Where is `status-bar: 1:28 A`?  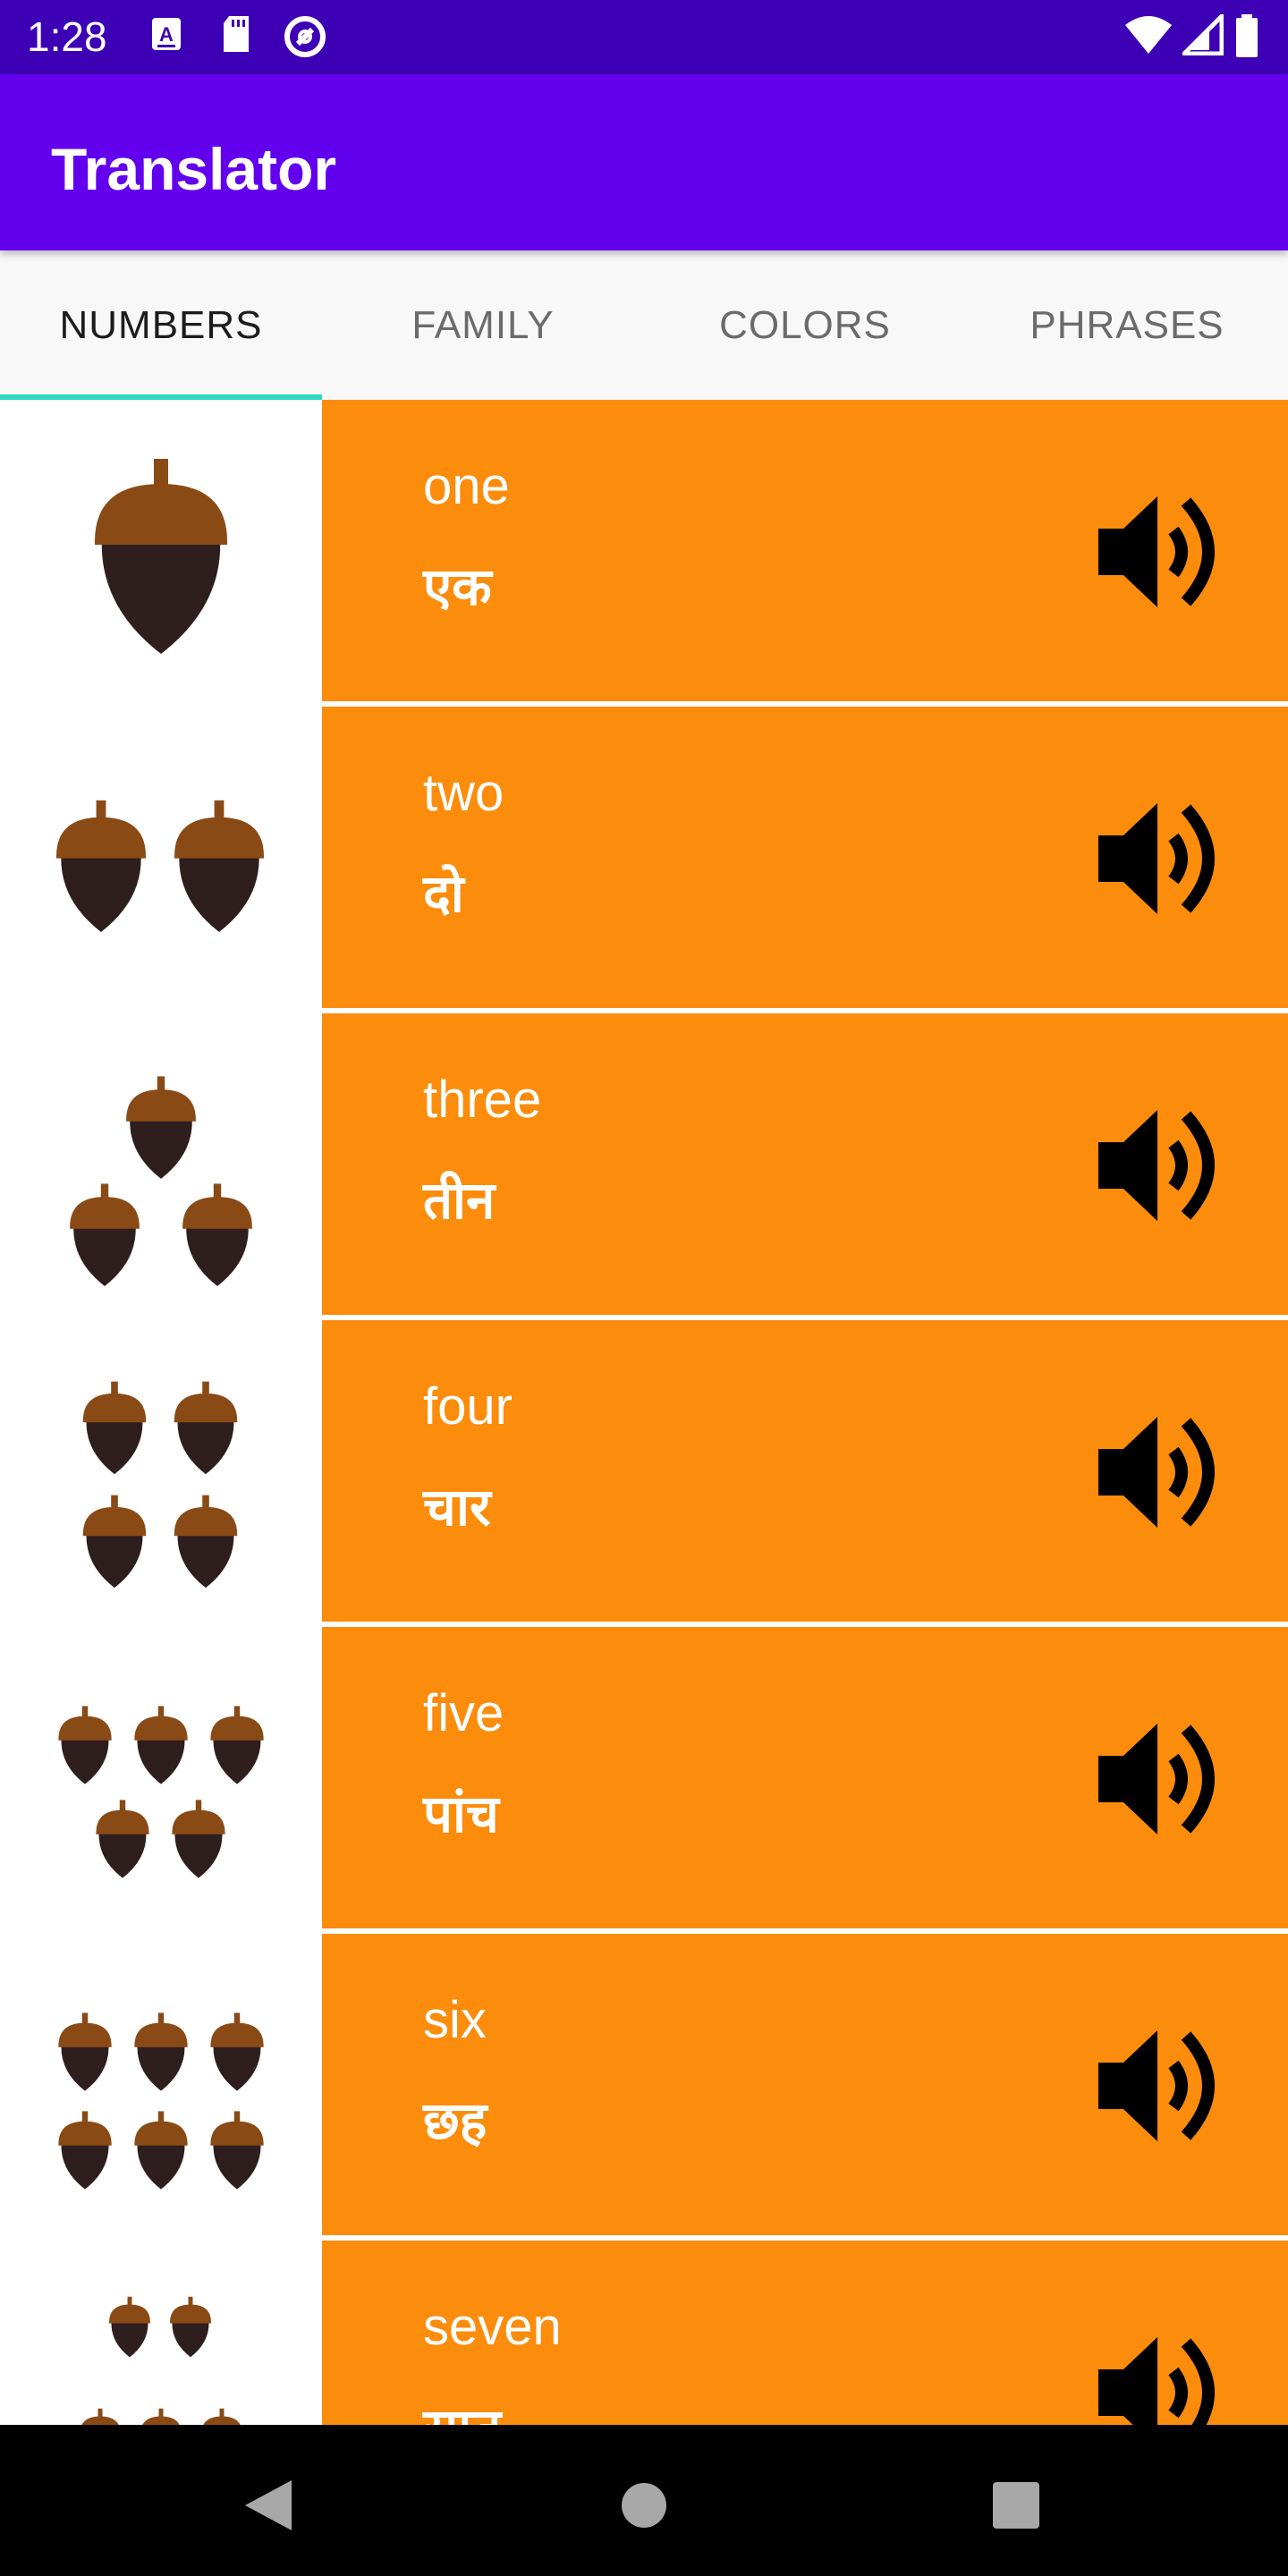
status-bar: 1:28 A is located at coordinates (644, 37).